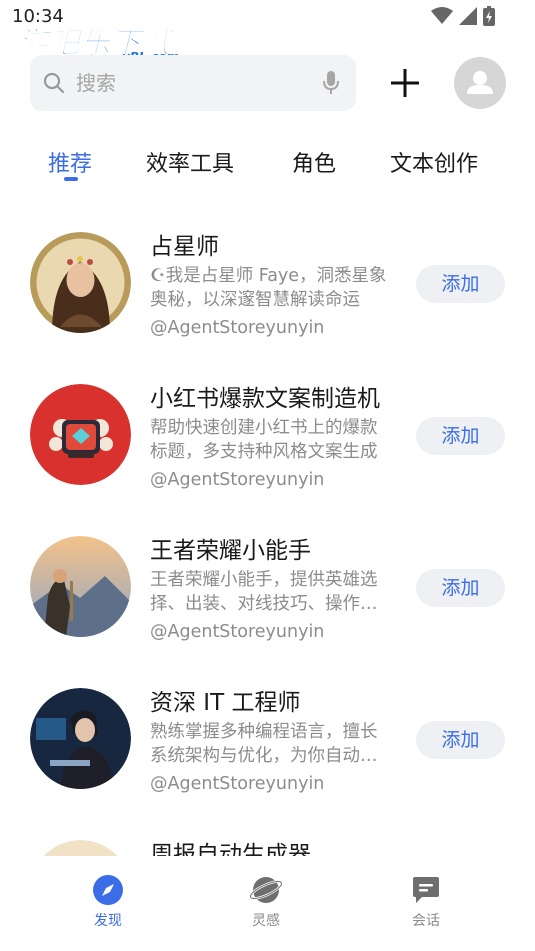 This screenshot has width=535, height=951. Describe the element at coordinates (314, 162) in the screenshot. I see `tab-characters: 角色` at that location.